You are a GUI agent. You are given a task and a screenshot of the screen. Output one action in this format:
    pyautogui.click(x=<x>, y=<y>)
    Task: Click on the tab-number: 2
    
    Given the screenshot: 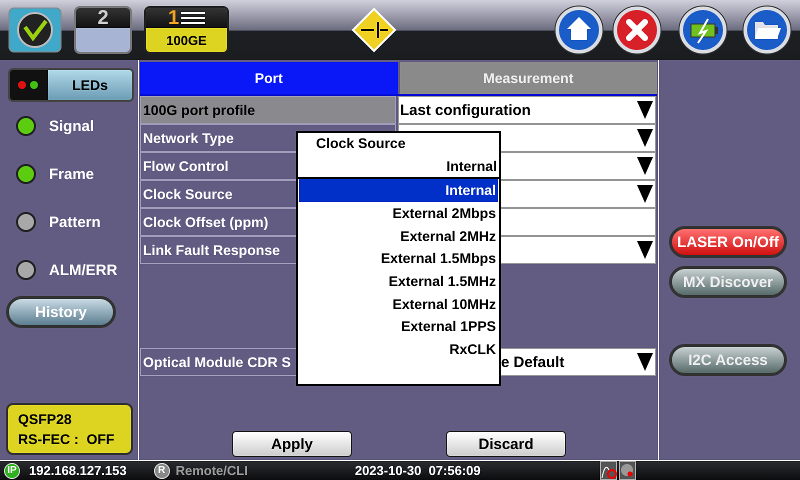 What is the action you would take?
    pyautogui.click(x=103, y=18)
    